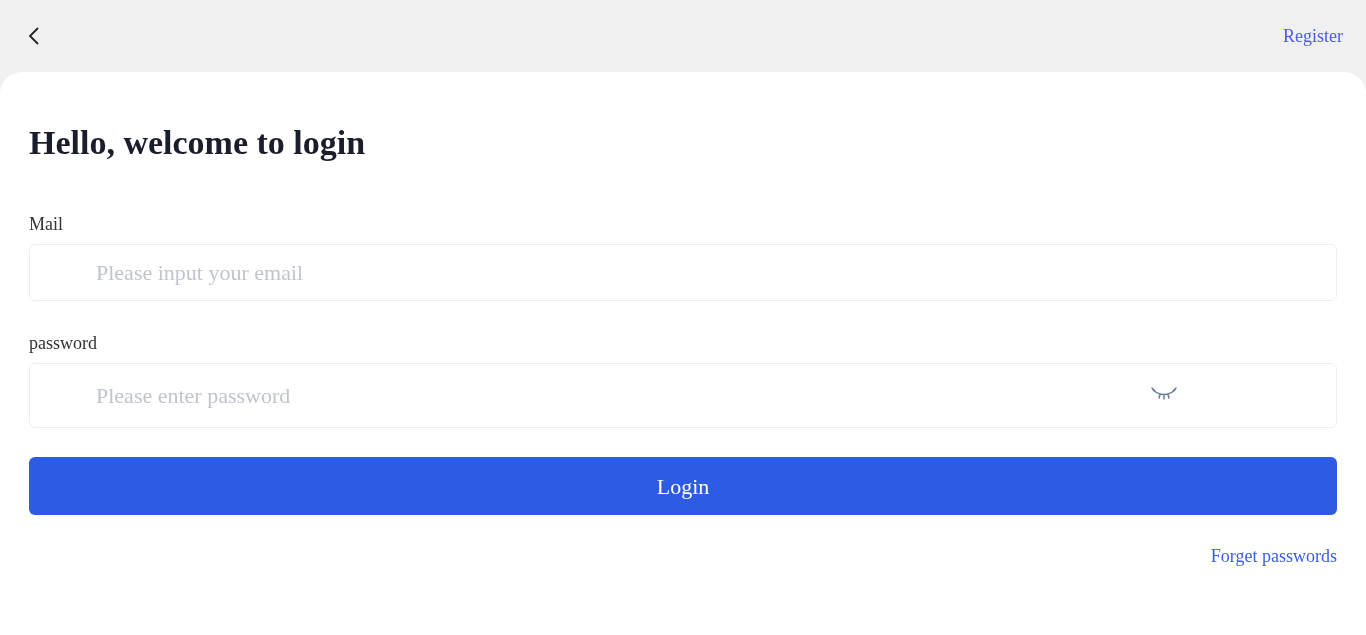  I want to click on field-label: password, so click(63, 343).